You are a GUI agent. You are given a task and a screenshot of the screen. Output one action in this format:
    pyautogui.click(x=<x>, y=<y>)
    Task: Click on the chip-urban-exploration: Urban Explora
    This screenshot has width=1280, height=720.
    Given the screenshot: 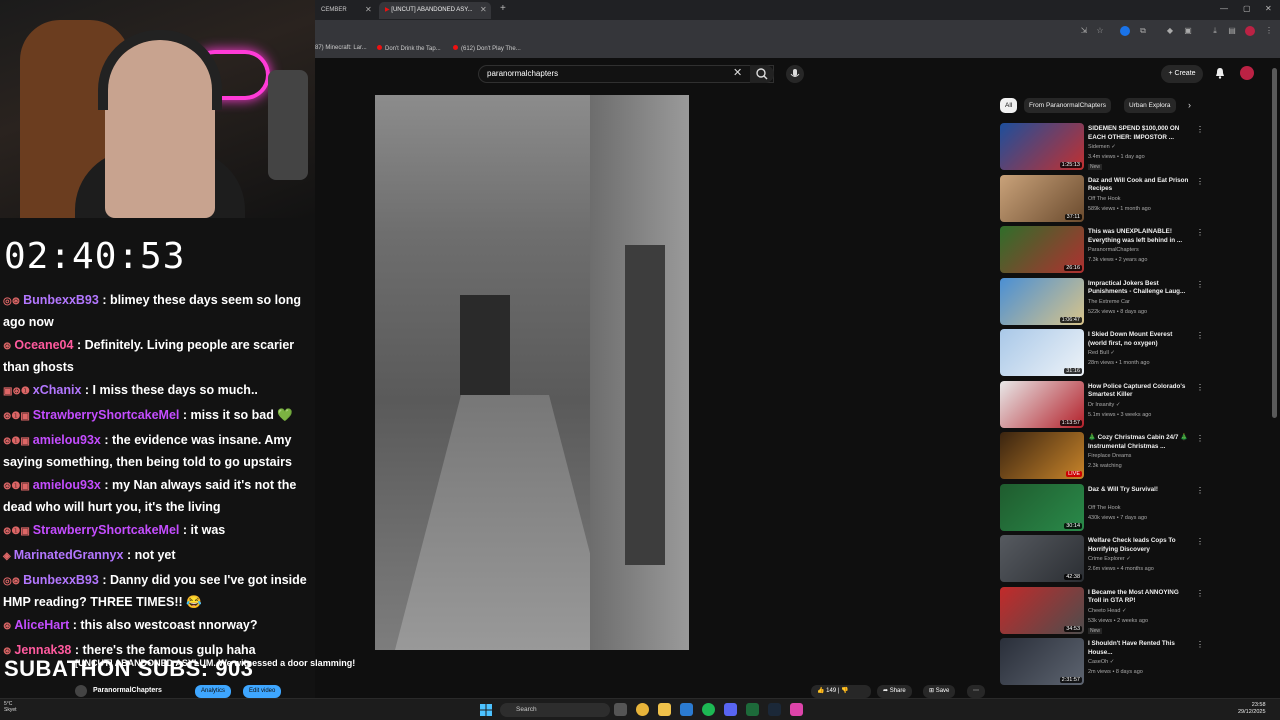 What is the action you would take?
    pyautogui.click(x=1150, y=105)
    